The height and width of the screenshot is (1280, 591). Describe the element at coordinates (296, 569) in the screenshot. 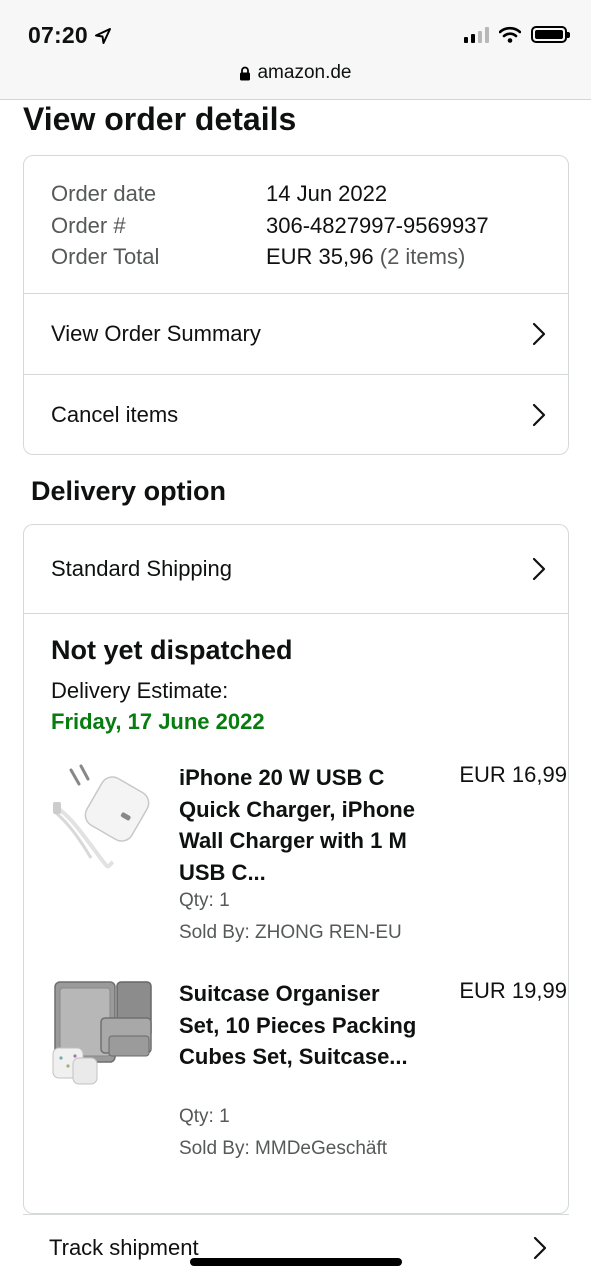

I see `standard-shipping-link: Standard Shipping` at that location.